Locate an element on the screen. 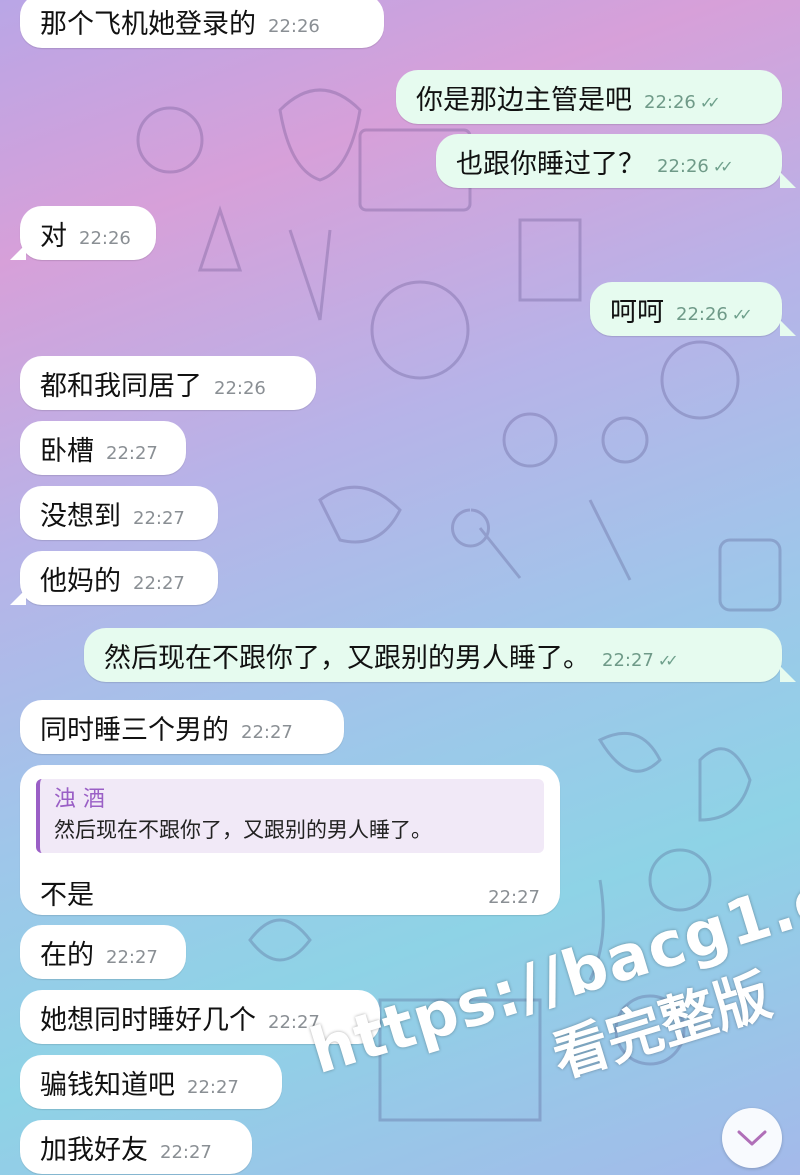 The height and width of the screenshot is (1175, 800). message-incoming: 加我好友 22:27 is located at coordinates (136, 1147).